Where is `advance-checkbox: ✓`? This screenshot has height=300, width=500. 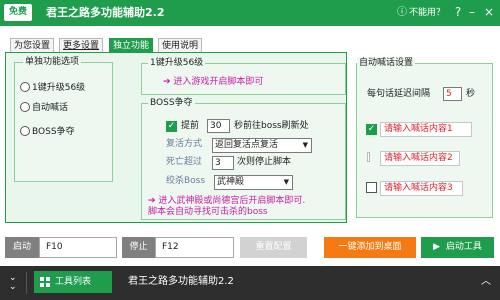 advance-checkbox: ✓ is located at coordinates (171, 126).